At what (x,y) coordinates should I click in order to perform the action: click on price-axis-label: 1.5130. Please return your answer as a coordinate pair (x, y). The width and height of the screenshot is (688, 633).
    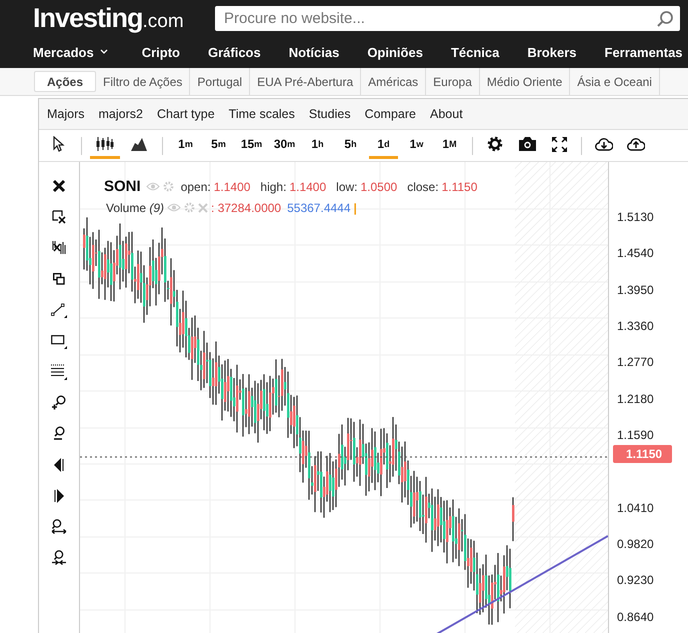
    Looking at the image, I should click on (635, 217).